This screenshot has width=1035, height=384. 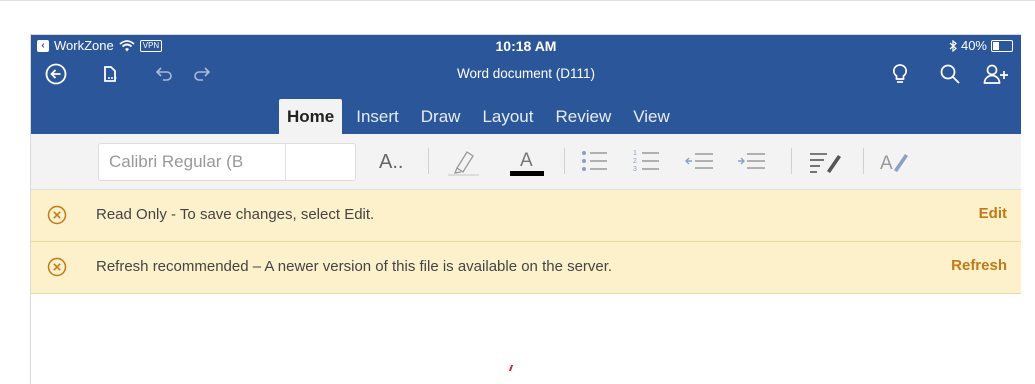 I want to click on home-ribbon: Calibri Regular (B A.. A 1 2 3 A, so click(x=526, y=162).